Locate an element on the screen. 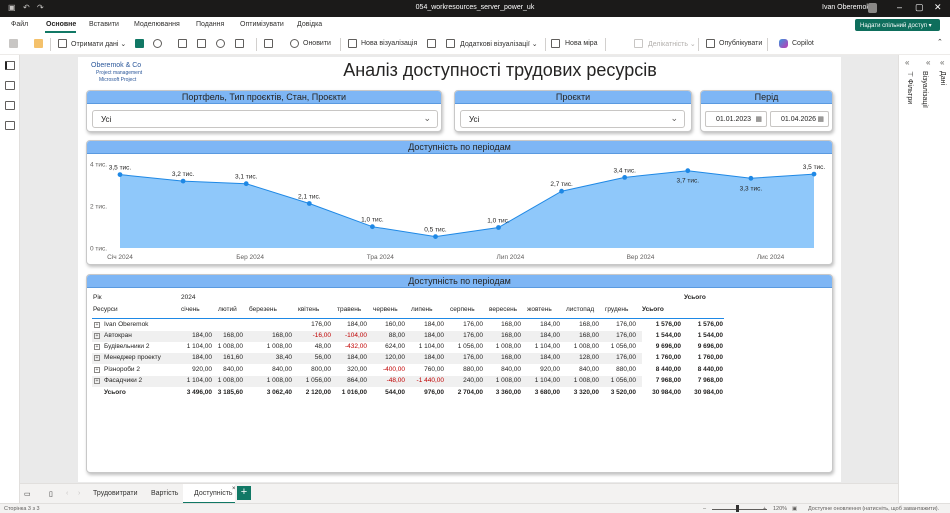 The image size is (950, 513). menu-file: Файл is located at coordinates (19, 24).